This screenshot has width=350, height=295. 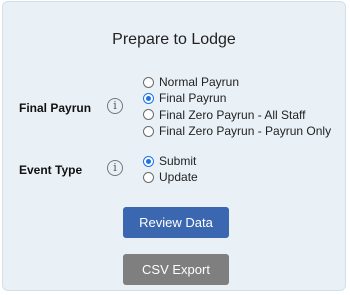 What do you see at coordinates (115, 168) in the screenshot?
I see `event-type-info-icon: i` at bounding box center [115, 168].